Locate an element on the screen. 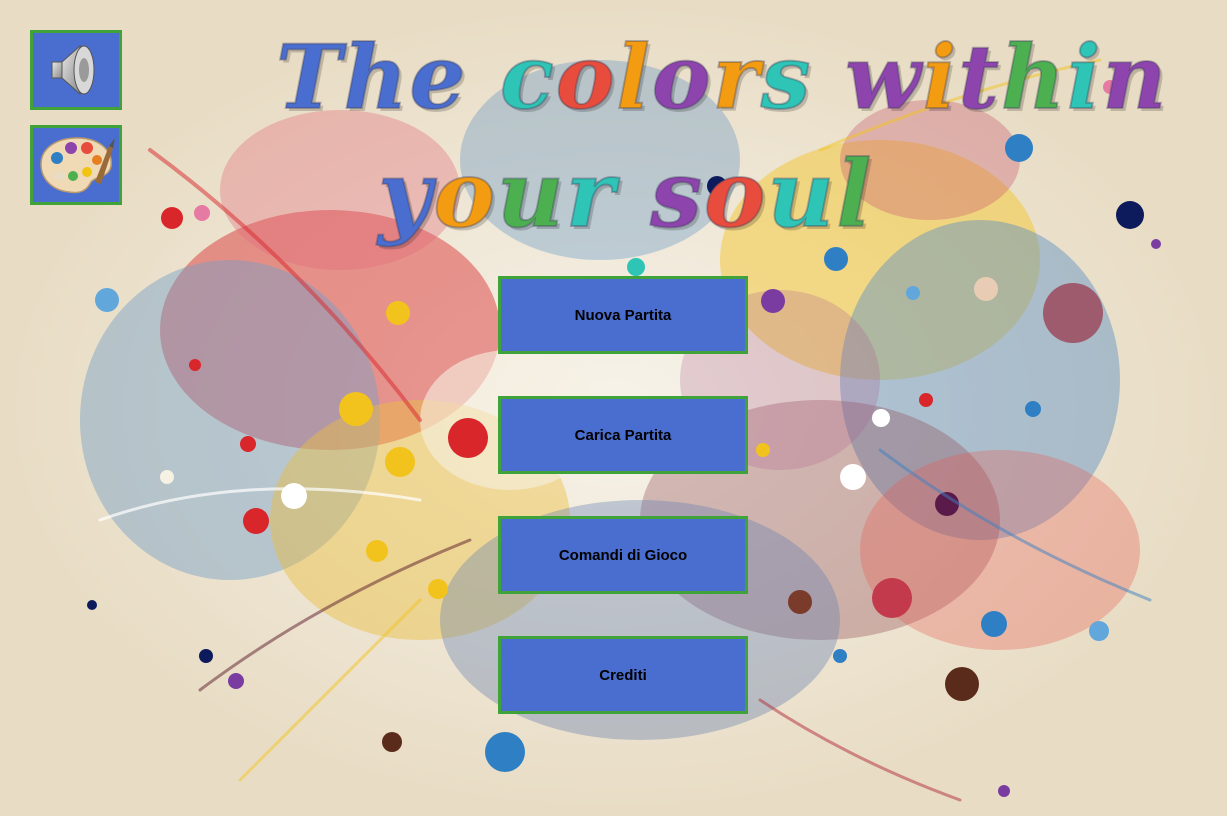  sound-toggle-button is located at coordinates (76, 70).